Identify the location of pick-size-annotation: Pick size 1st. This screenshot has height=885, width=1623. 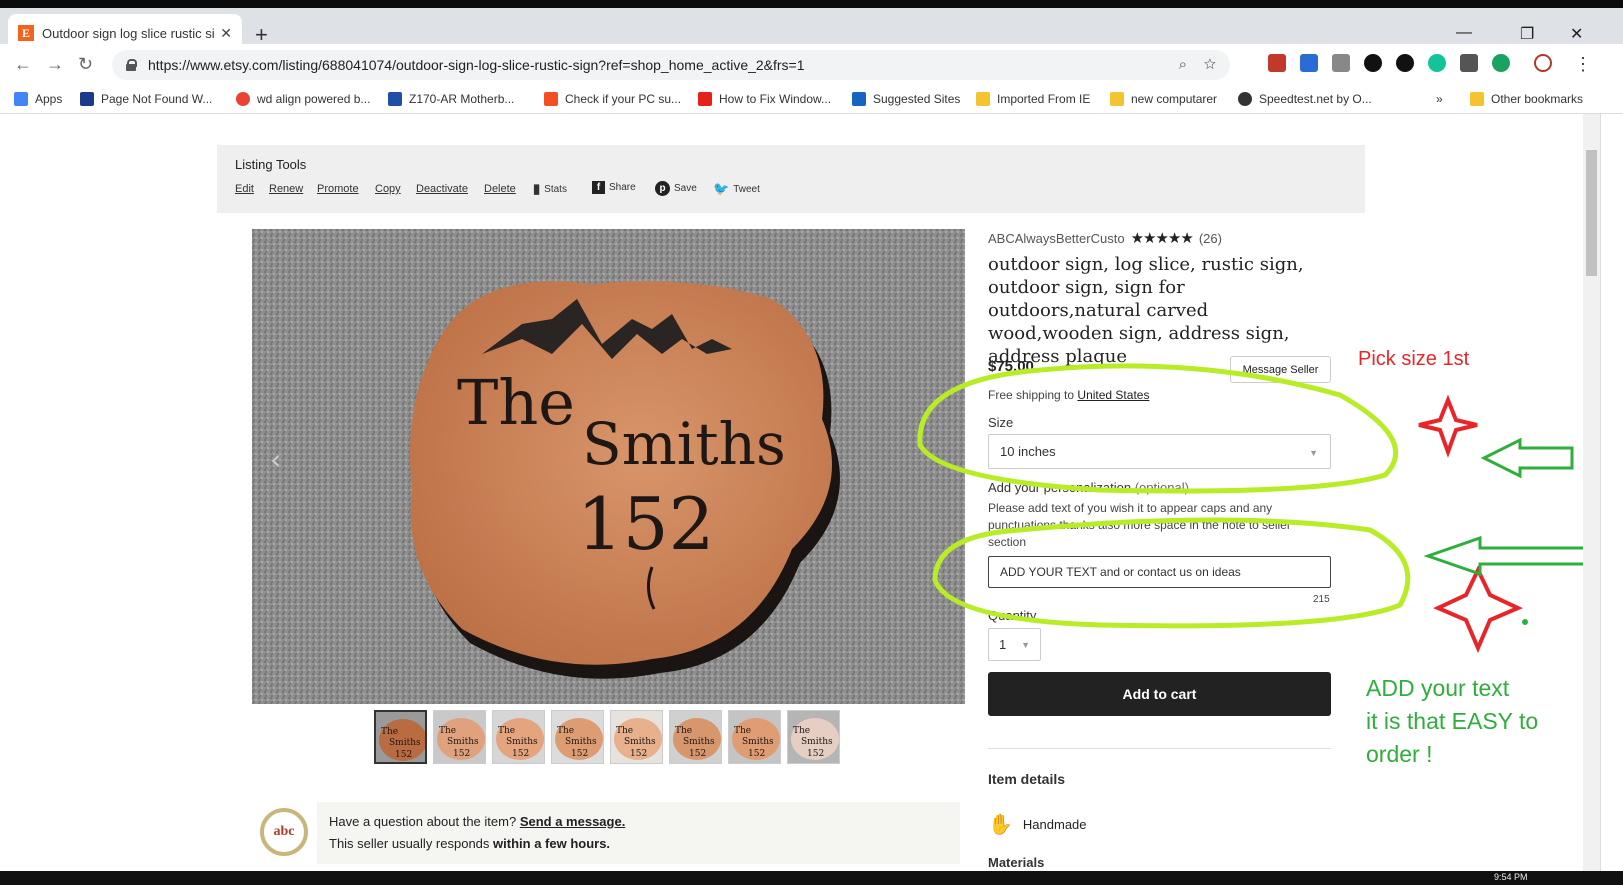
(1414, 359).